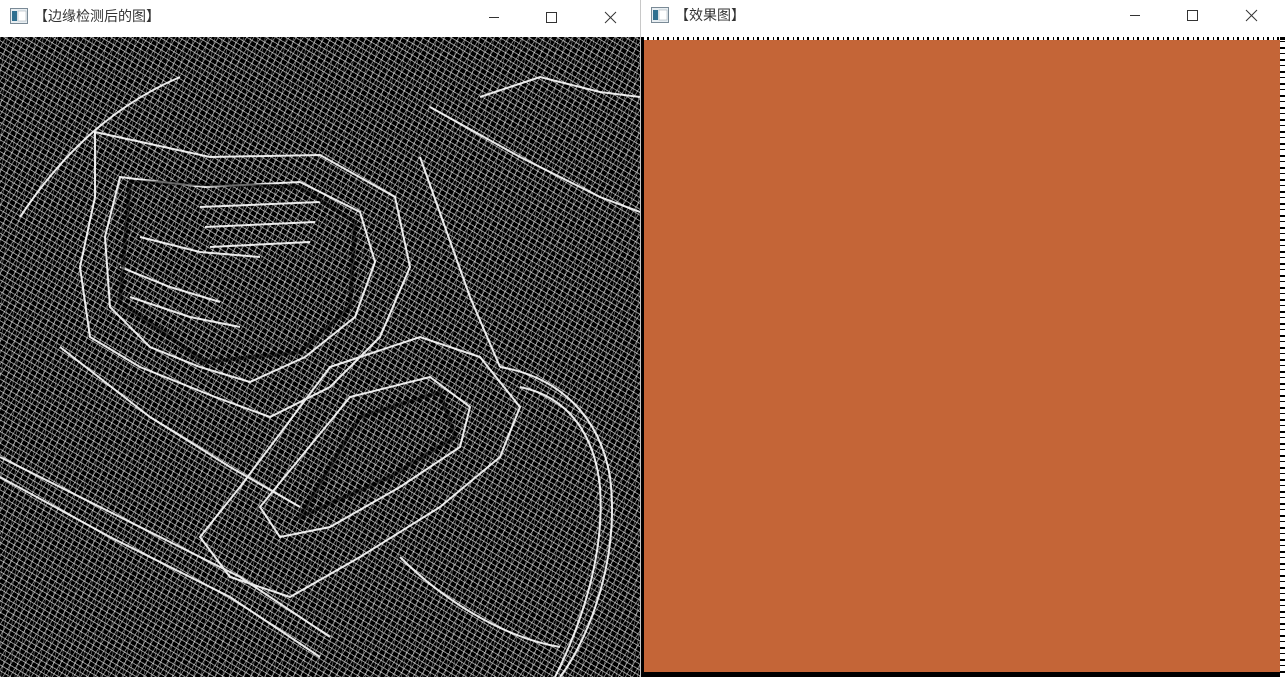  Describe the element at coordinates (963, 17) in the screenshot. I see `title-bar: 【效果图】` at that location.